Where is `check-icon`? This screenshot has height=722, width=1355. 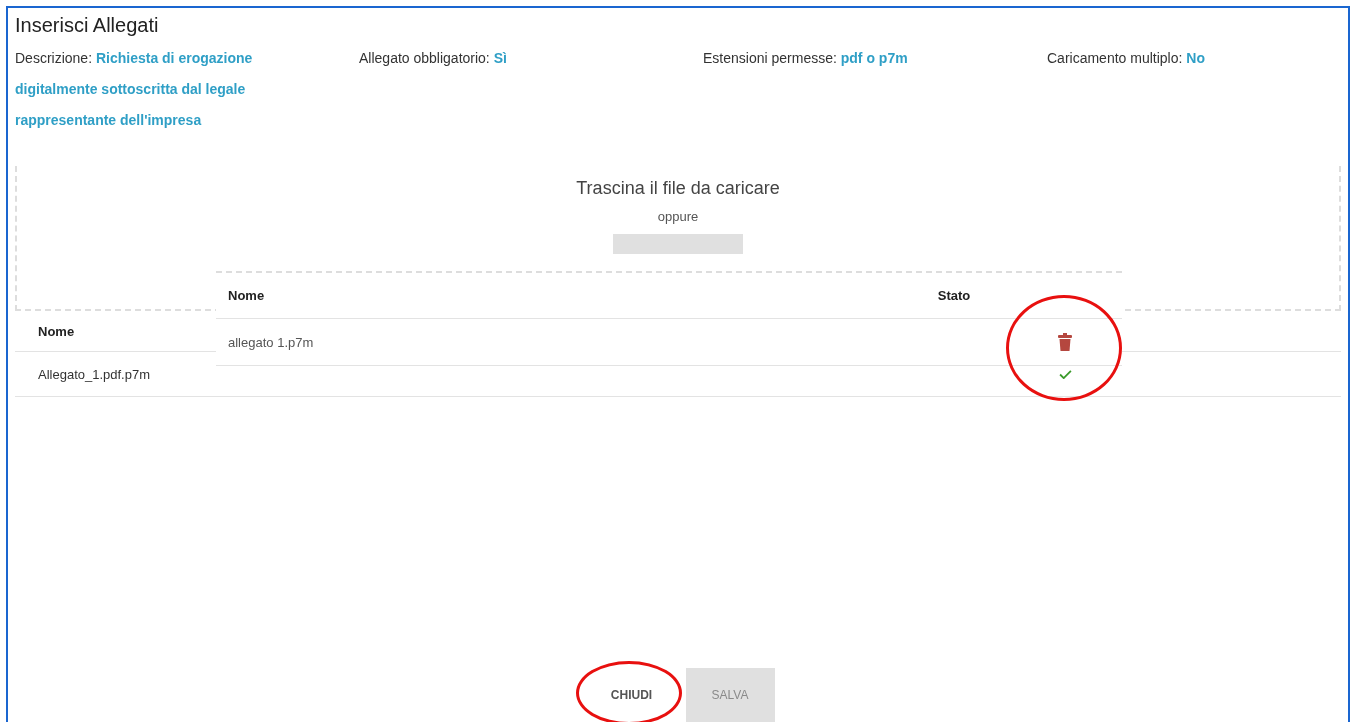 check-icon is located at coordinates (1065, 374).